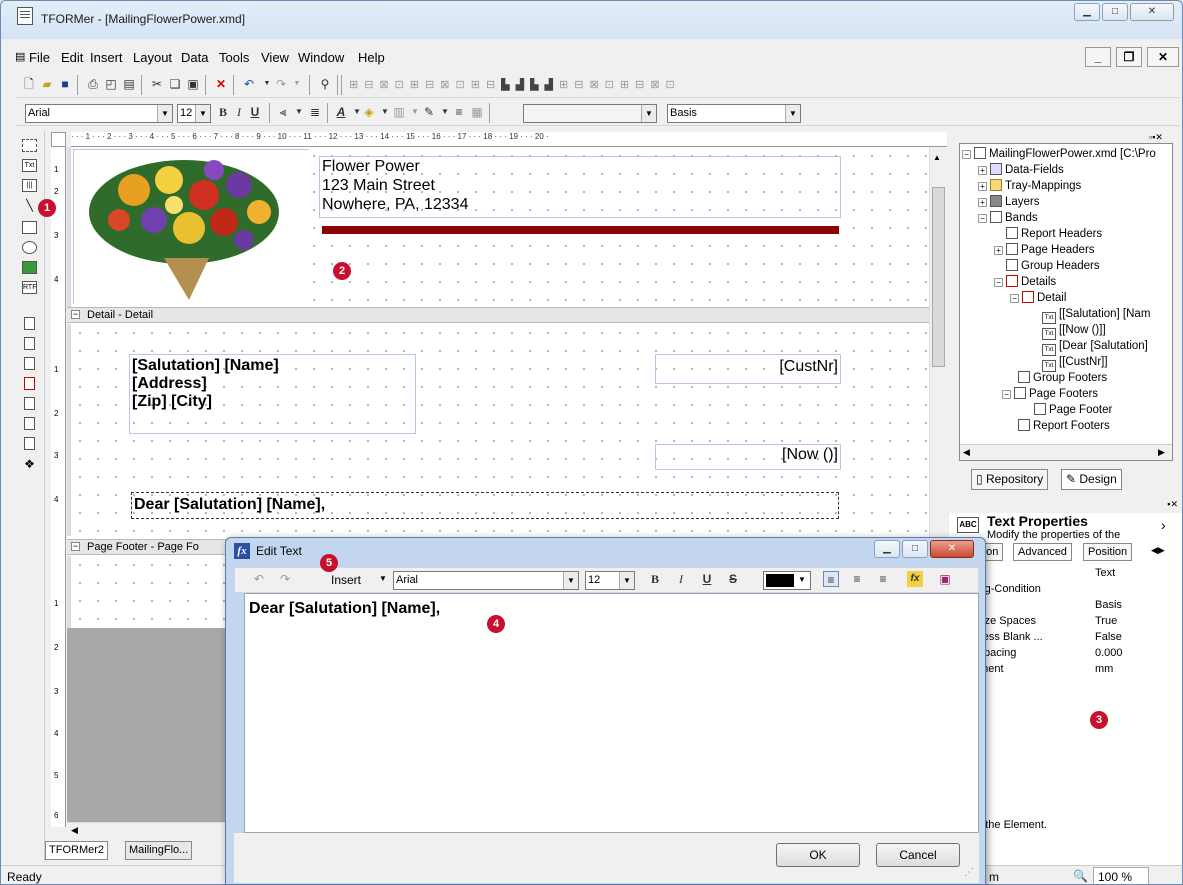  Describe the element at coordinates (371, 57) in the screenshot. I see `menu-help: Help` at that location.